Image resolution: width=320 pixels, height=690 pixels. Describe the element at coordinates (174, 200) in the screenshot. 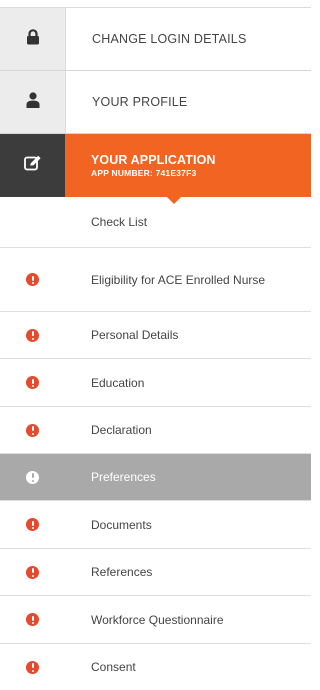

I see `active-caret` at that location.